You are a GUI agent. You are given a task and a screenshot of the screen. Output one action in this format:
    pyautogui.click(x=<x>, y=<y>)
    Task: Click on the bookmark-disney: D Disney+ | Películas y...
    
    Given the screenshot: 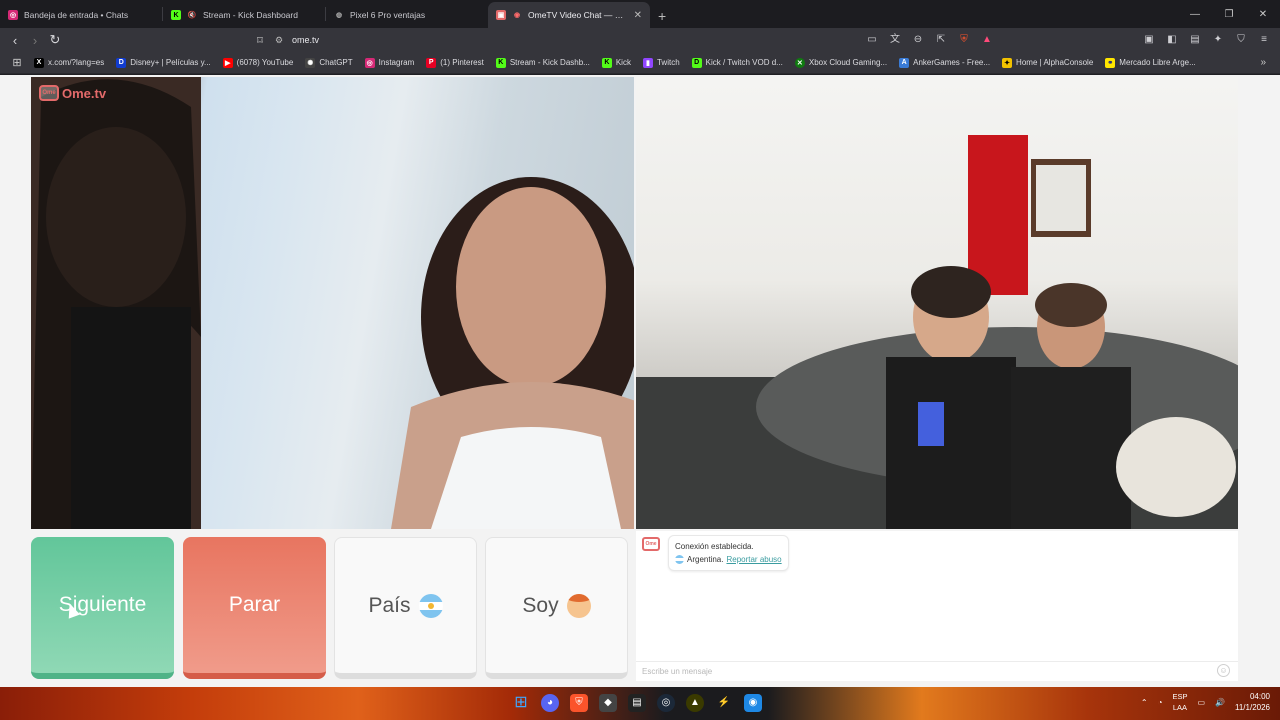 What is the action you would take?
    pyautogui.click(x=163, y=62)
    